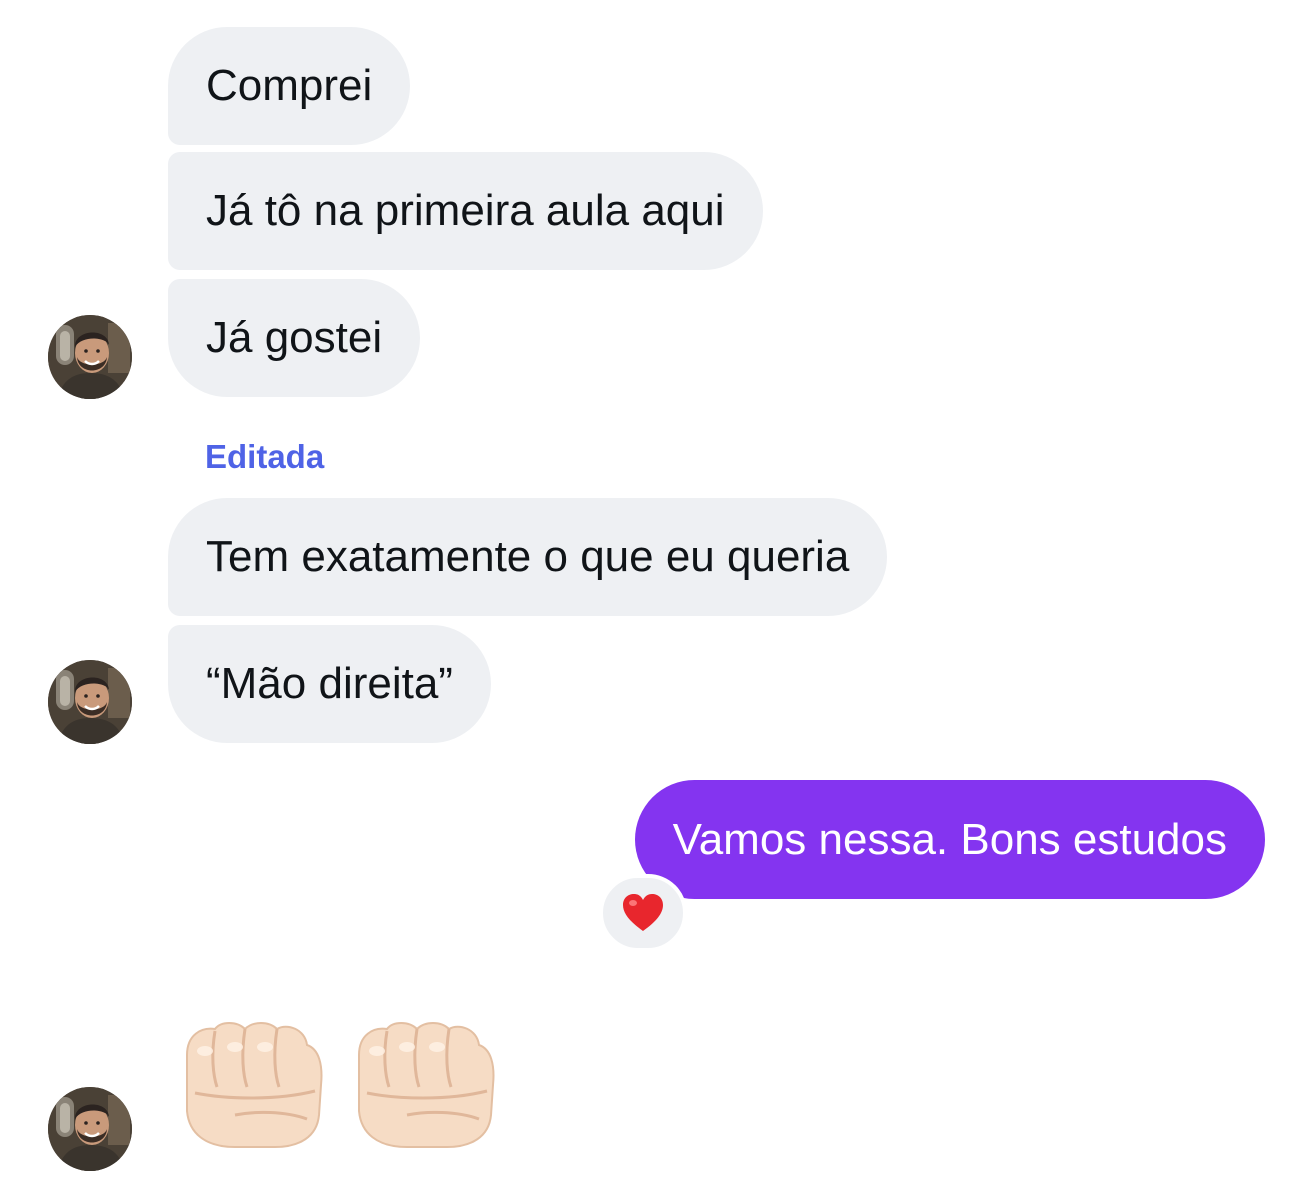  Describe the element at coordinates (336, 1082) in the screenshot. I see `emoji-message` at that location.